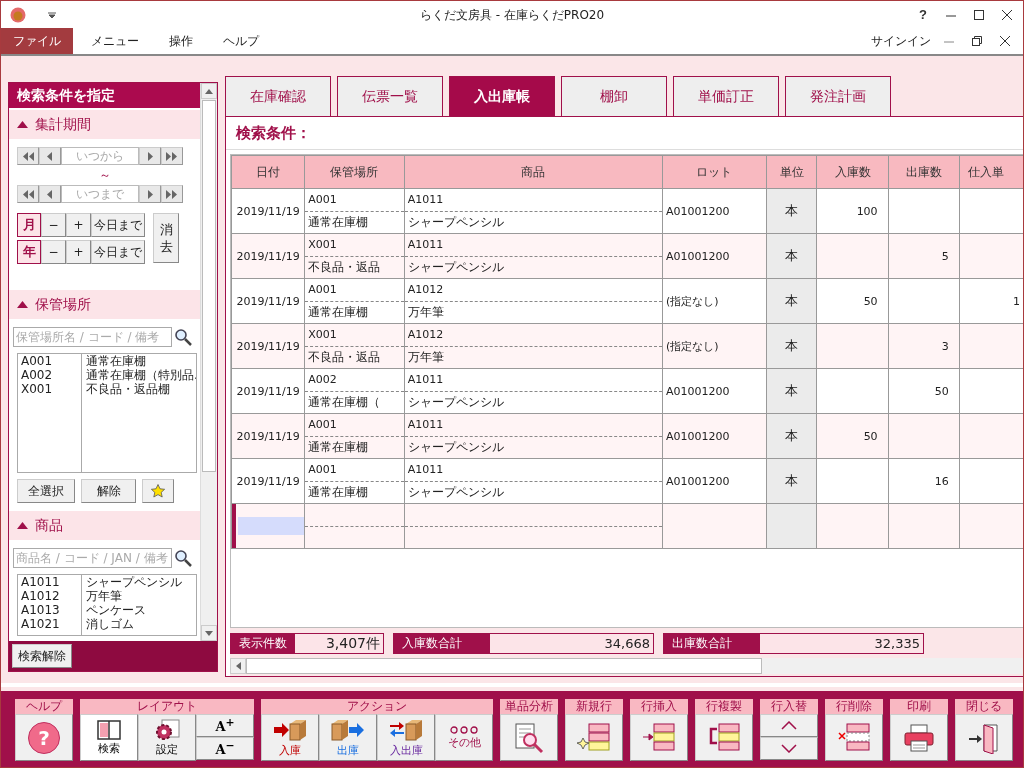  Describe the element at coordinates (209, 91) in the screenshot. I see `scroll-up-button` at that location.